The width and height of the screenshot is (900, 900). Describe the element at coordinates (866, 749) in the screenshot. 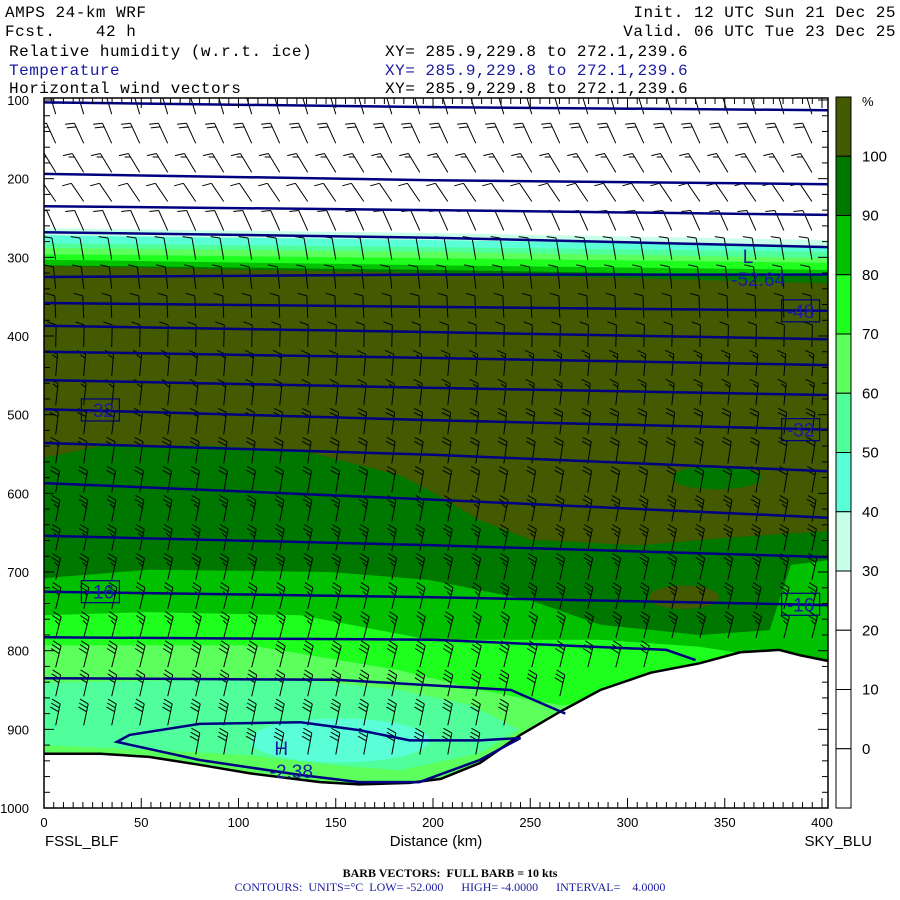

I see `colorbar-label: 0` at that location.